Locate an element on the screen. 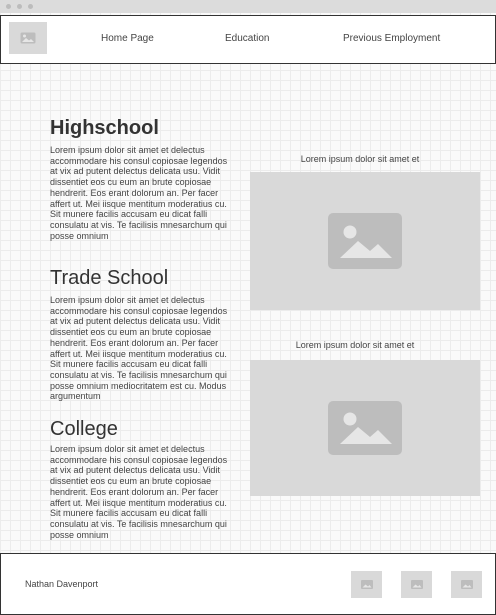  site-footer: Nathan Davenport is located at coordinates (248, 584).